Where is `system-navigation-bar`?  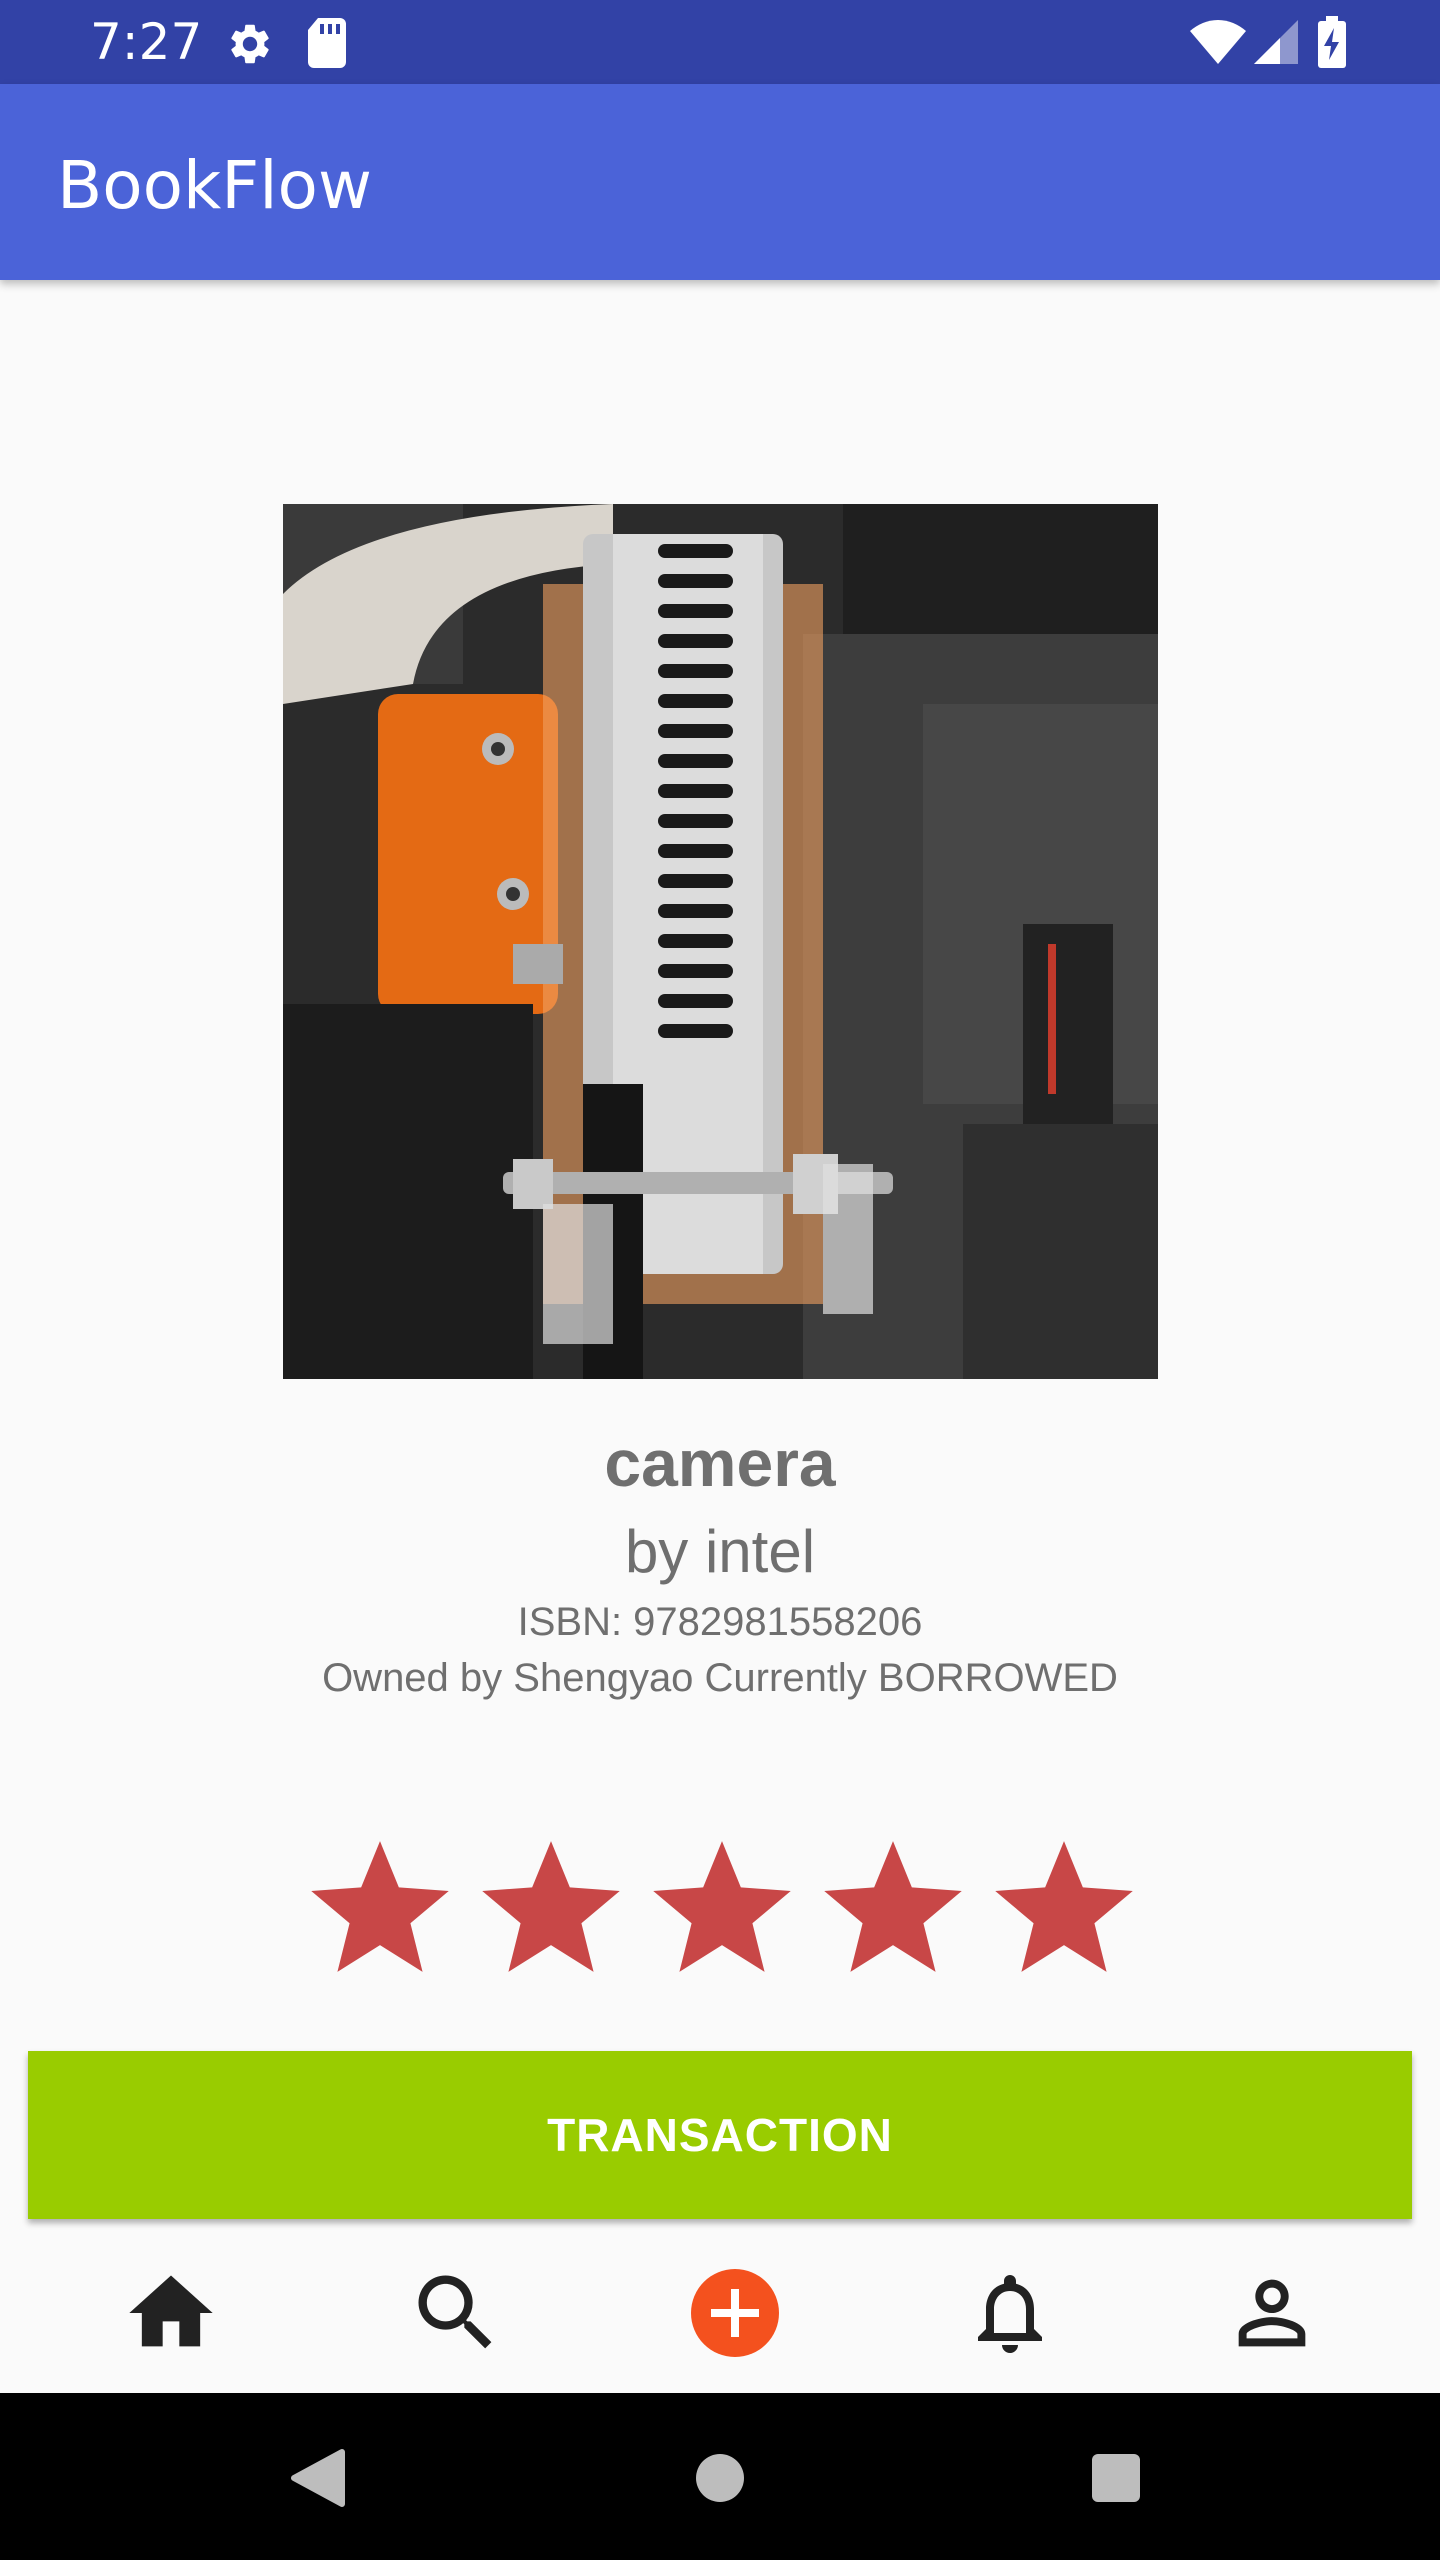
system-navigation-bar is located at coordinates (720, 2476).